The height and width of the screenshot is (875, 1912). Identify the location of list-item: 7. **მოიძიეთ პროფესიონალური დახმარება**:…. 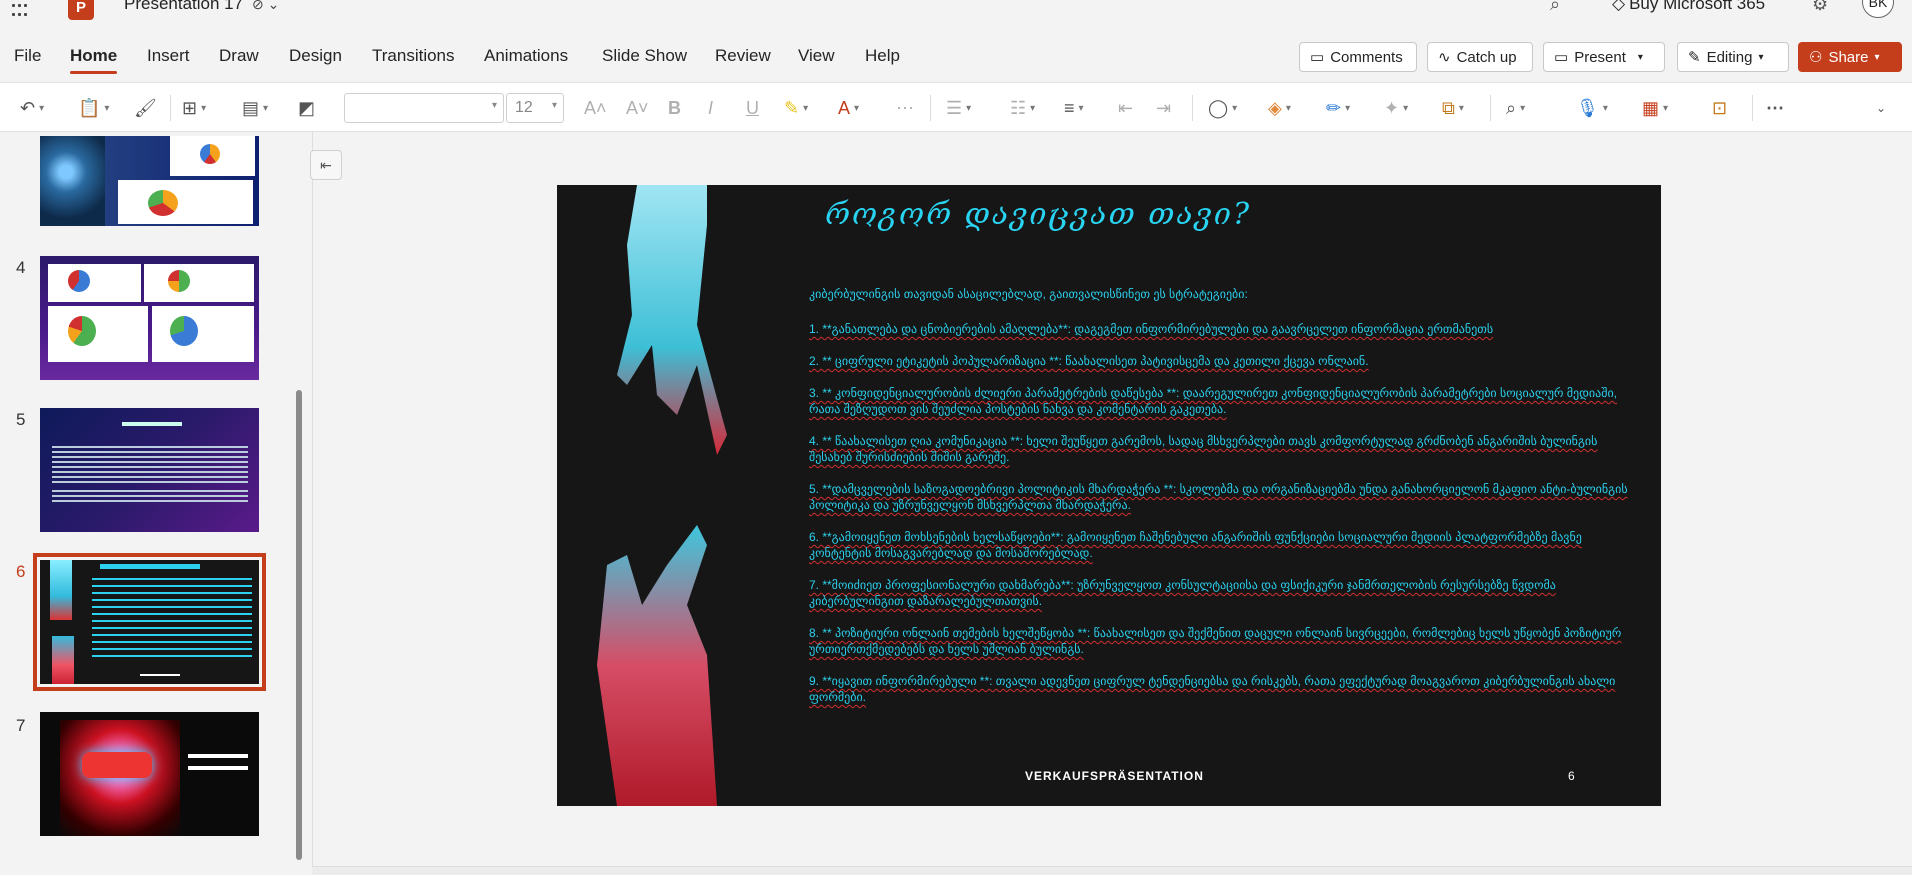
(1224, 593).